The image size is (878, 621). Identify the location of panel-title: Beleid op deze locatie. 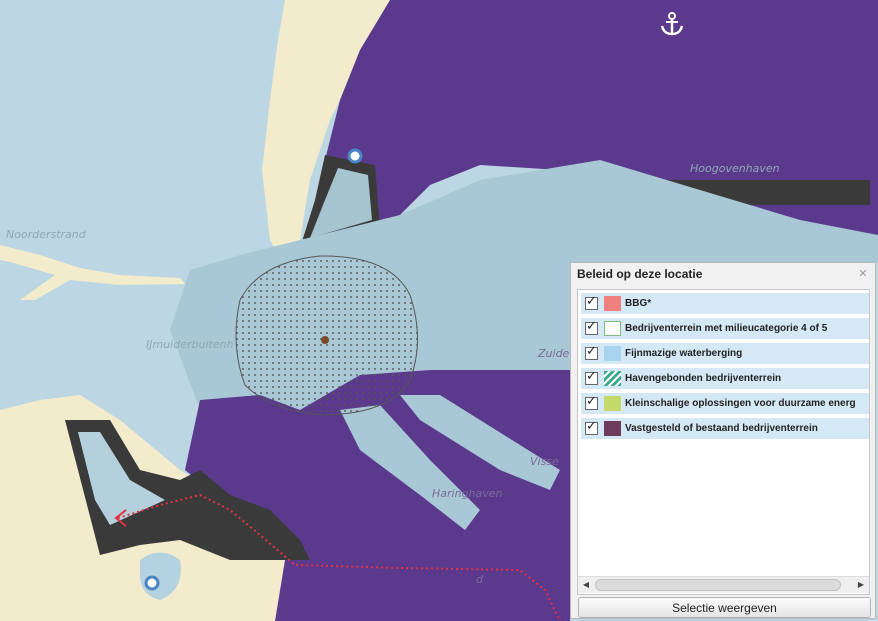
(640, 274).